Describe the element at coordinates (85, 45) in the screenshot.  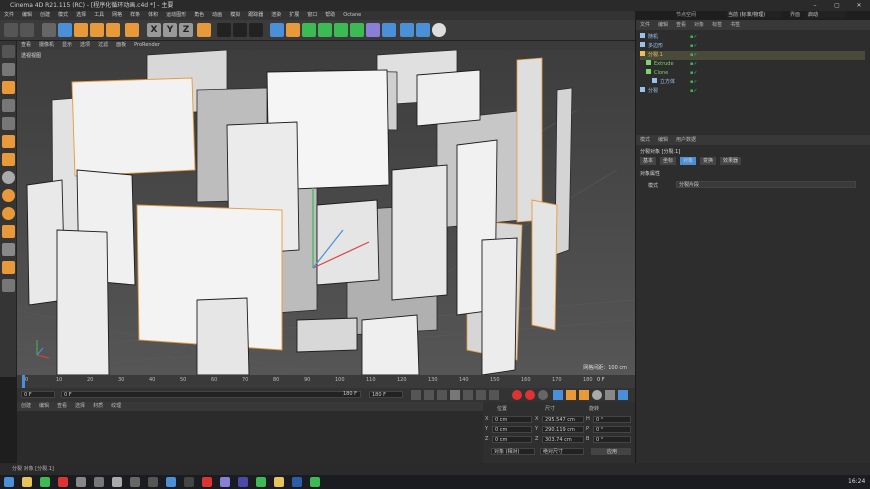
I see `viewport-menu-item-3: 选项` at that location.